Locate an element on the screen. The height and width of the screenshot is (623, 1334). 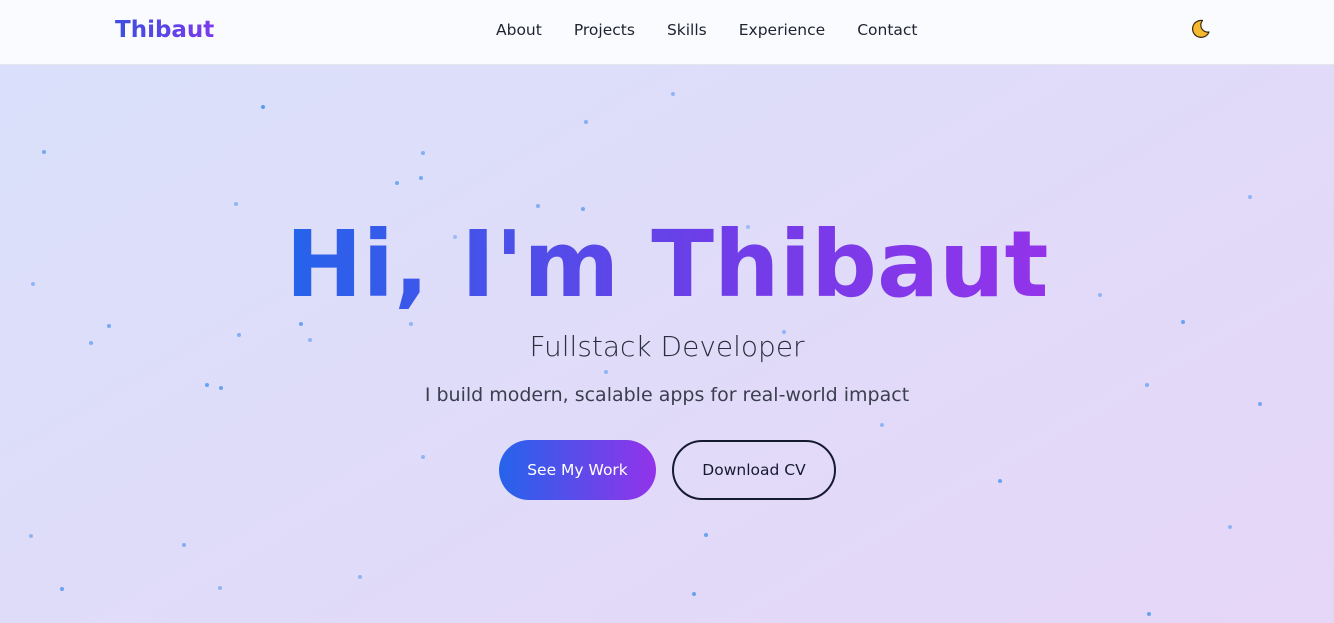
nav-links: About Projects Skills Experience Contact is located at coordinates (707, 30).